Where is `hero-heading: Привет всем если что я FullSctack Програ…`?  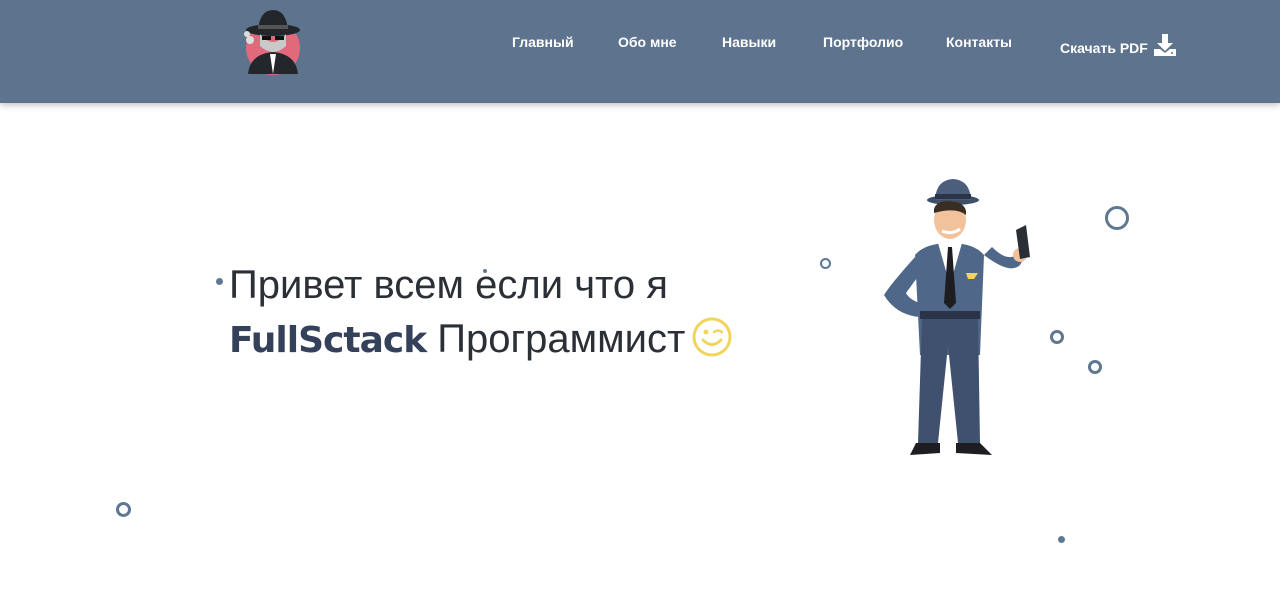
hero-heading: Привет всем если что я FullSctack Програ… is located at coordinates (481, 315).